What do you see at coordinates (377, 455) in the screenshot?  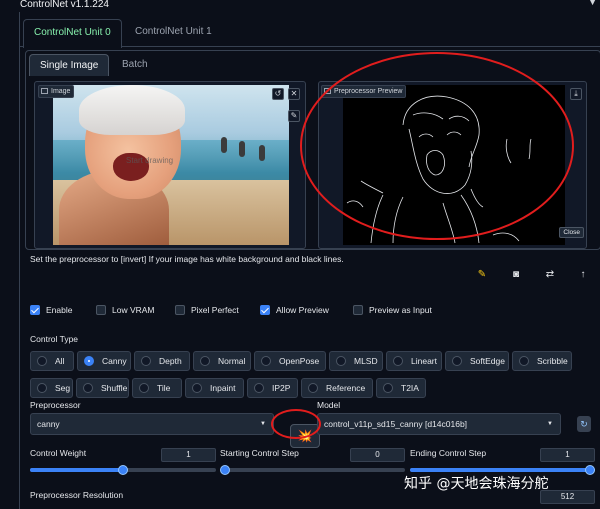 I see `starting-step-input: 0` at bounding box center [377, 455].